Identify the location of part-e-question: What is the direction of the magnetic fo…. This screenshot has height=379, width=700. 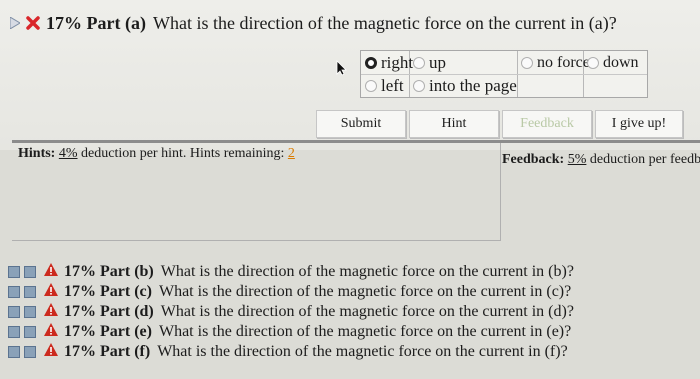
(365, 331).